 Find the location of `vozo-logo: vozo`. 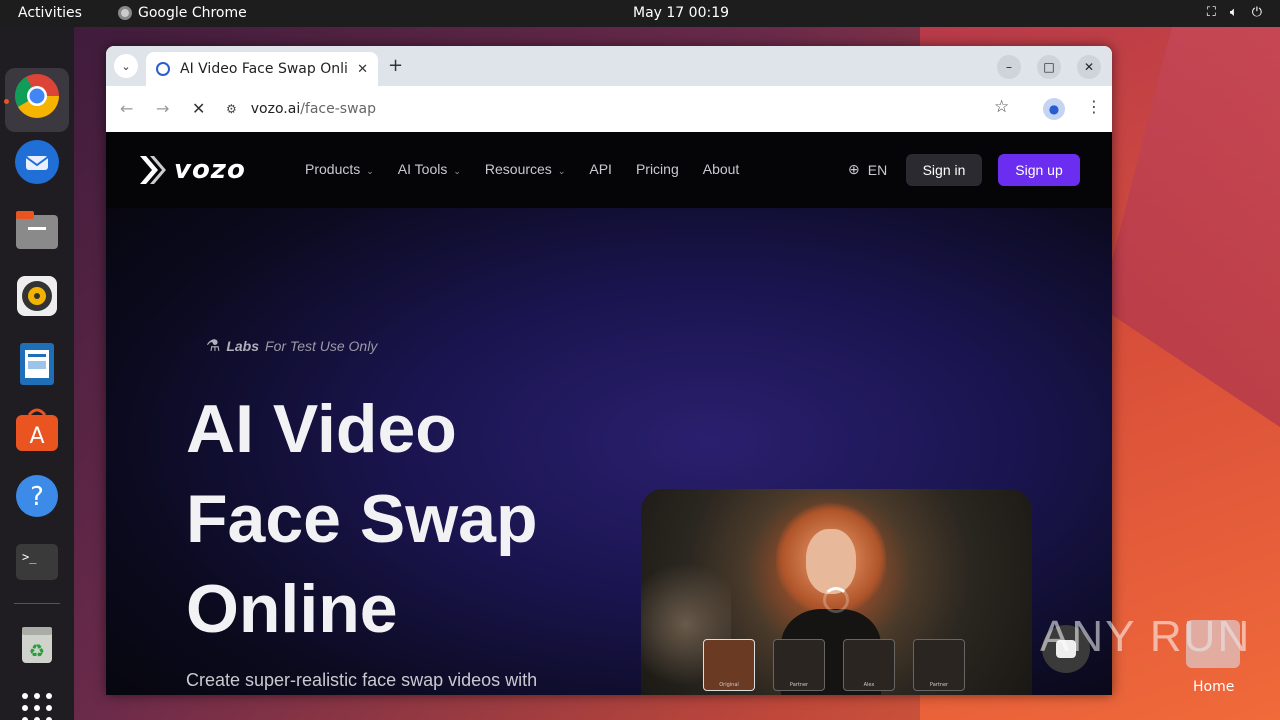

vozo-logo: vozo is located at coordinates (192, 170).